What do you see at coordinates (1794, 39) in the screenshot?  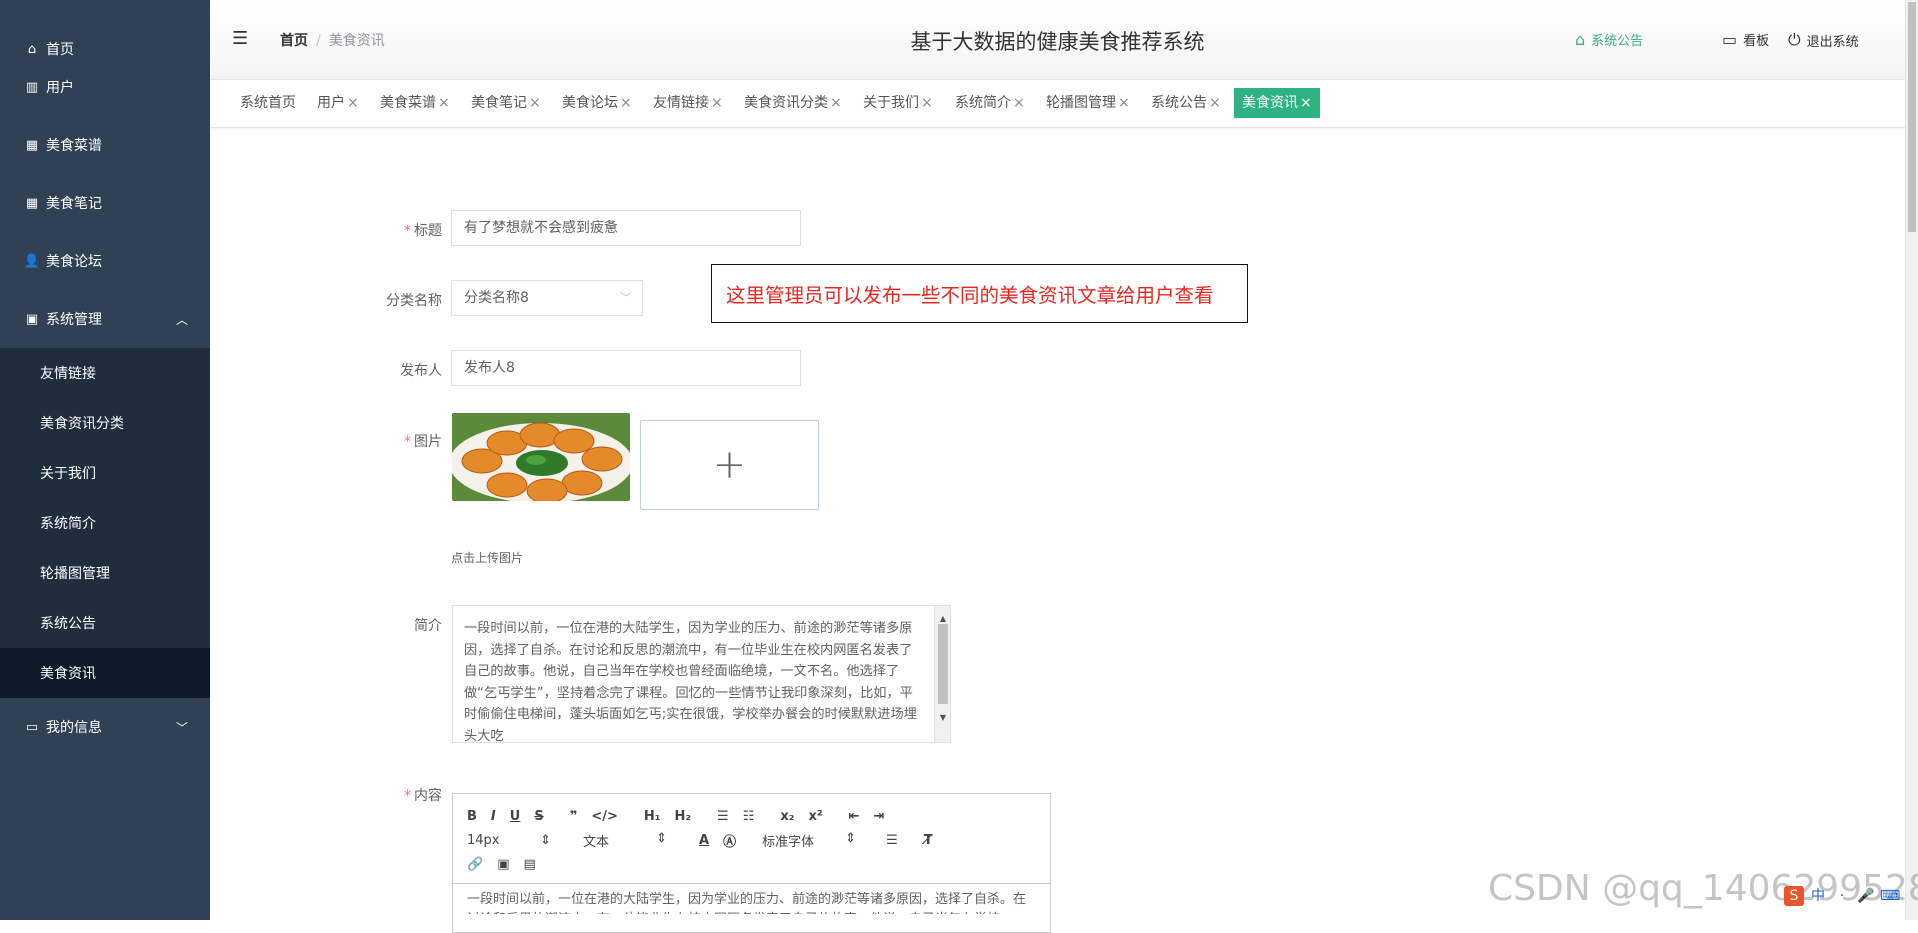 I see `power-icon: ⏻` at bounding box center [1794, 39].